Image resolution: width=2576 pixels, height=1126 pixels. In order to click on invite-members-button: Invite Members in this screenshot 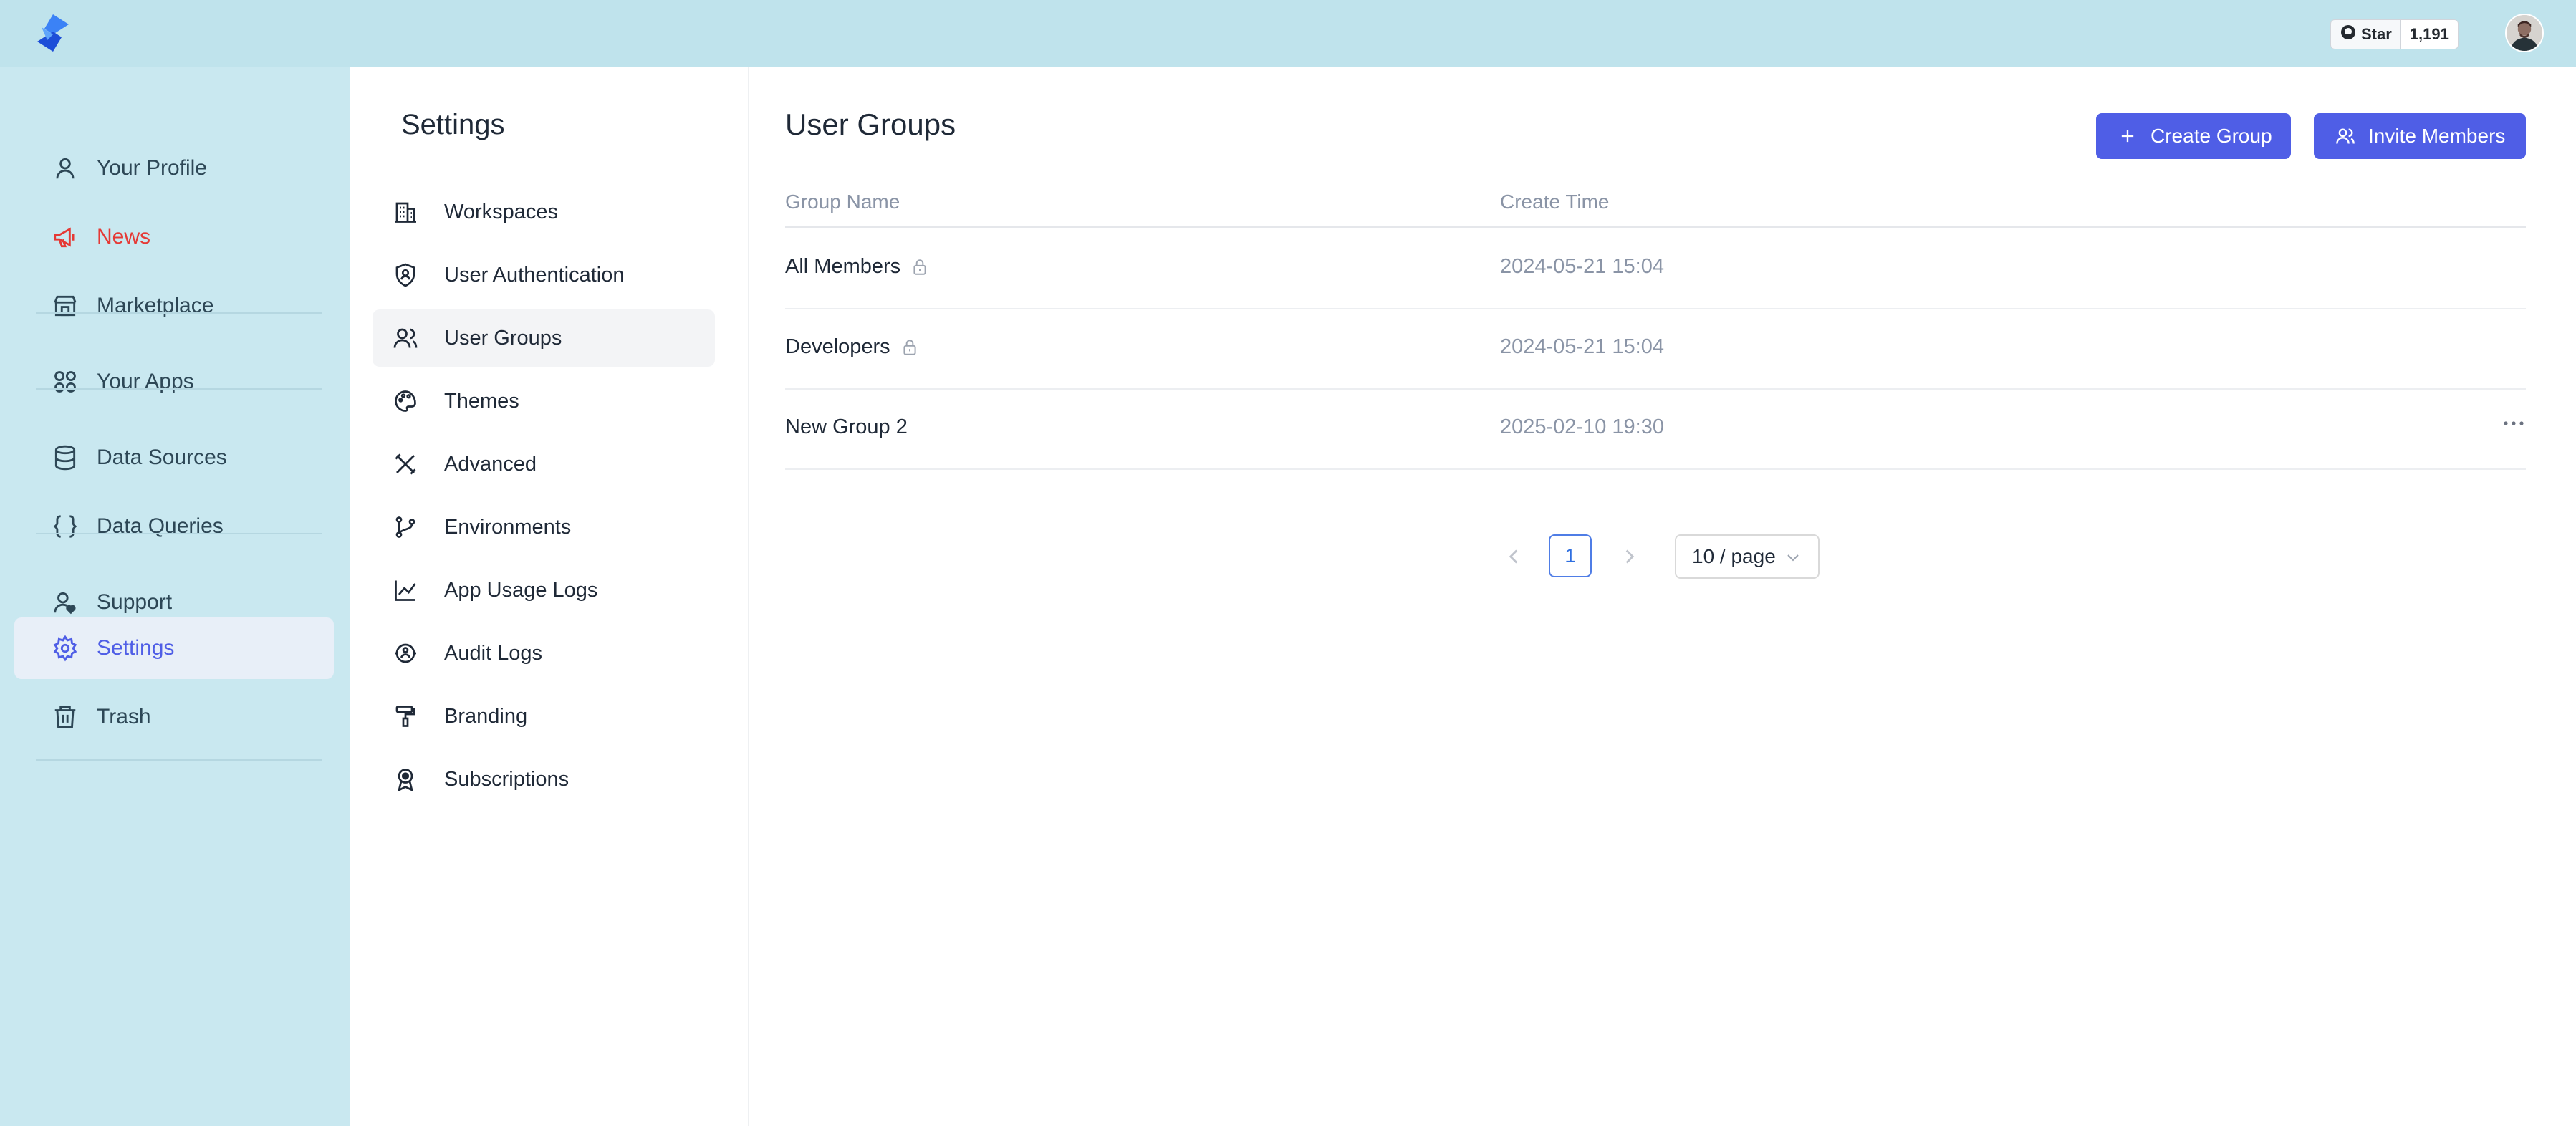, I will do `click(2420, 136)`.